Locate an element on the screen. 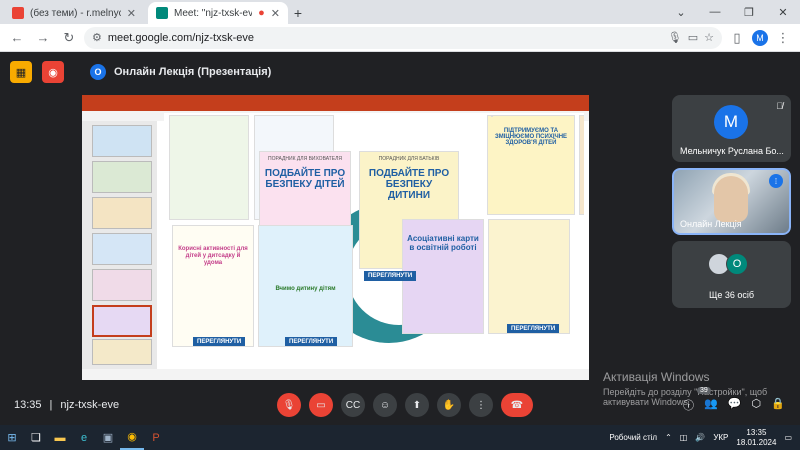  language-indicator: УКР is located at coordinates (720, 437).